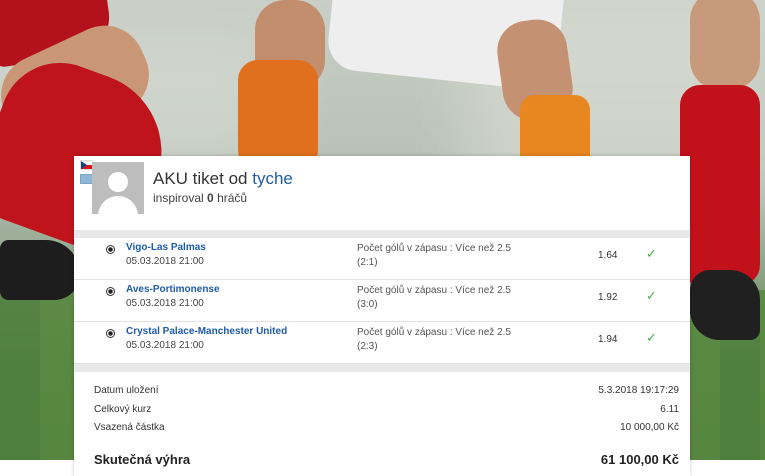  What do you see at coordinates (118, 188) in the screenshot?
I see `avatar` at bounding box center [118, 188].